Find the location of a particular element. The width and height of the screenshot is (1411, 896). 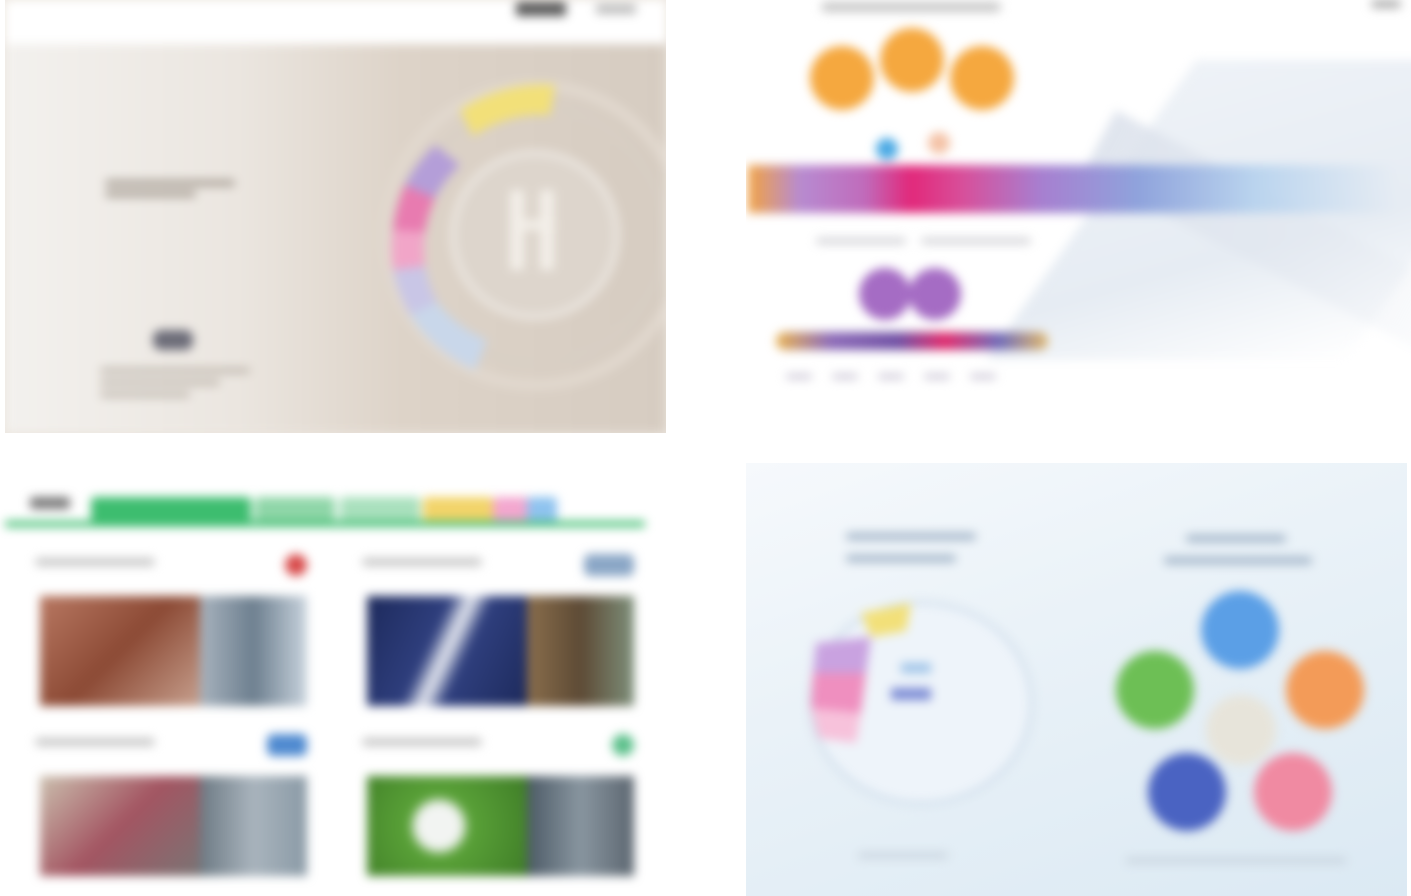

logo is located at coordinates (173, 340).